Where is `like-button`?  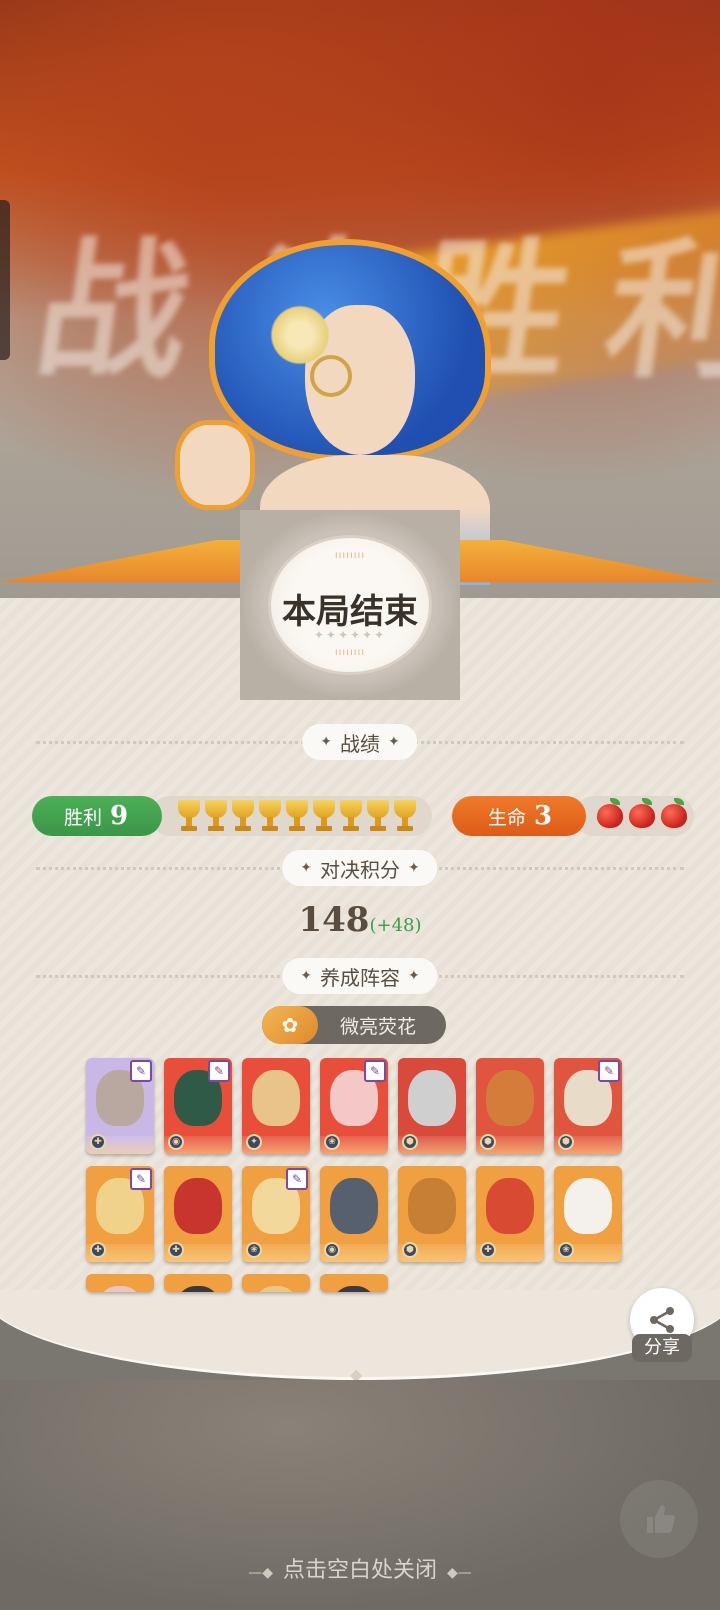
like-button is located at coordinates (659, 1519).